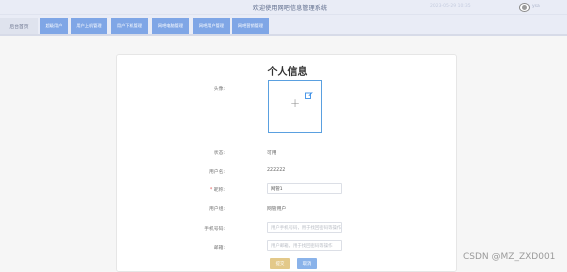 Image resolution: width=567 pixels, height=272 pixels. What do you see at coordinates (277, 209) in the screenshot?
I see `group-value: 网管用户` at bounding box center [277, 209].